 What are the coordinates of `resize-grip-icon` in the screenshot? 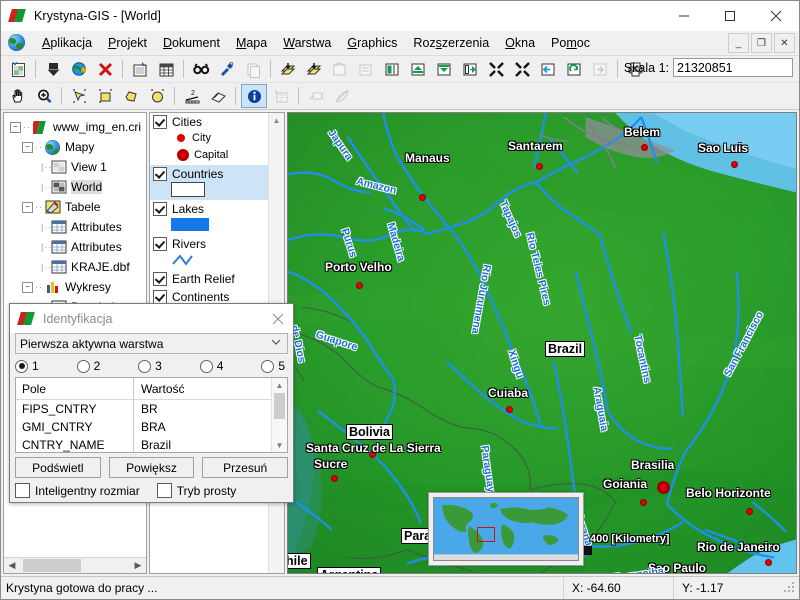 It's located at (790, 588).